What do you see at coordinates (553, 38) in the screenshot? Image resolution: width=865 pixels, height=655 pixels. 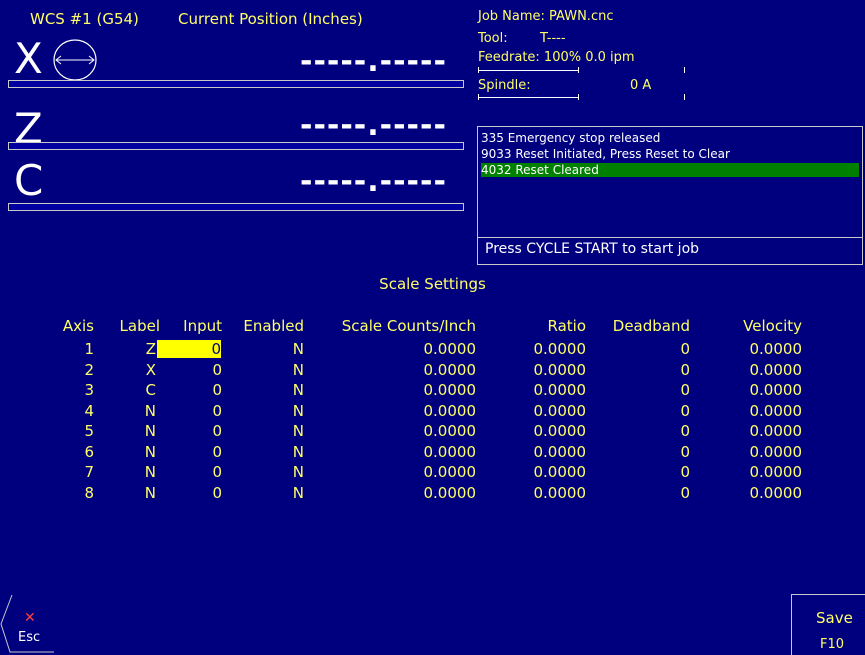 I see `tool-value: T----` at bounding box center [553, 38].